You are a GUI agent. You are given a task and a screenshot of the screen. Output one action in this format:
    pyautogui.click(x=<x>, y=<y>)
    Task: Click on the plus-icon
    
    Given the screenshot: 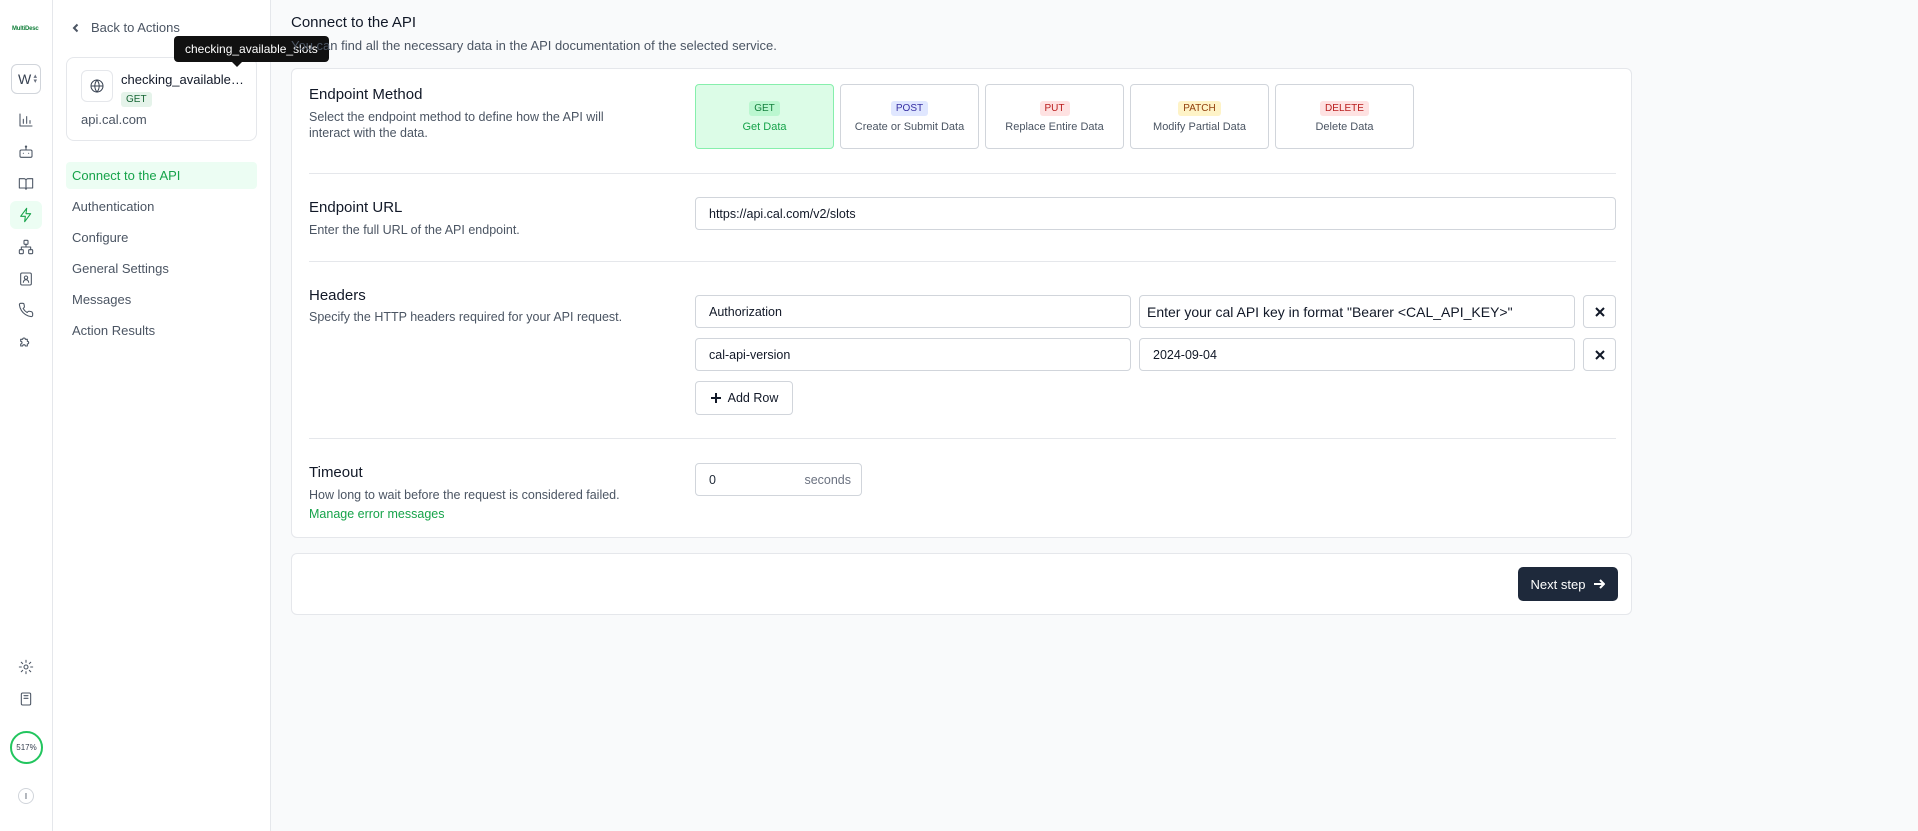 What is the action you would take?
    pyautogui.click(x=715, y=398)
    